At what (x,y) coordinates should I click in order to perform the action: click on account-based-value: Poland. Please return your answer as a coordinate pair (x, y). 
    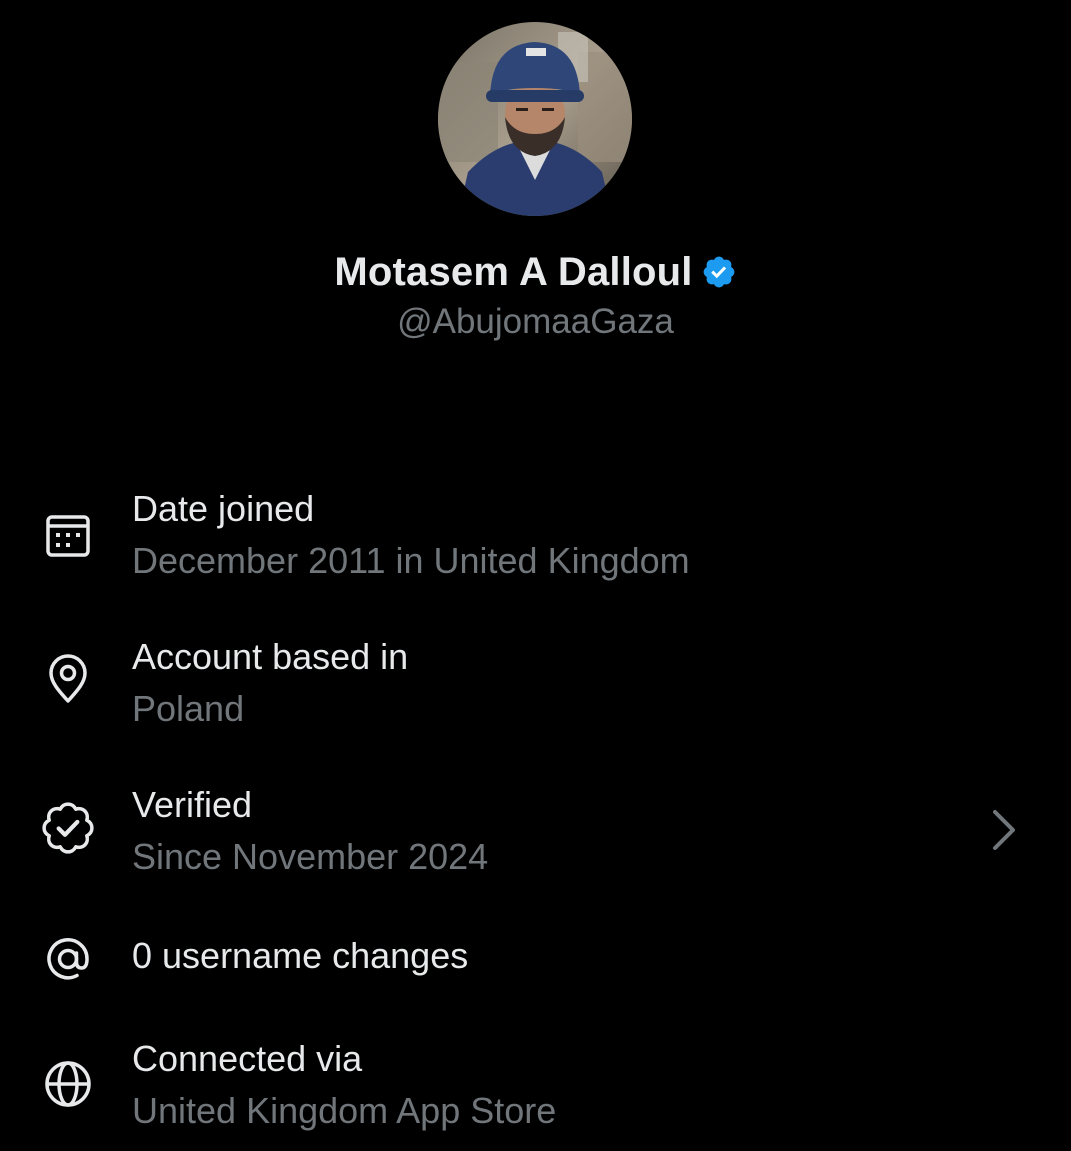
    Looking at the image, I should click on (188, 708).